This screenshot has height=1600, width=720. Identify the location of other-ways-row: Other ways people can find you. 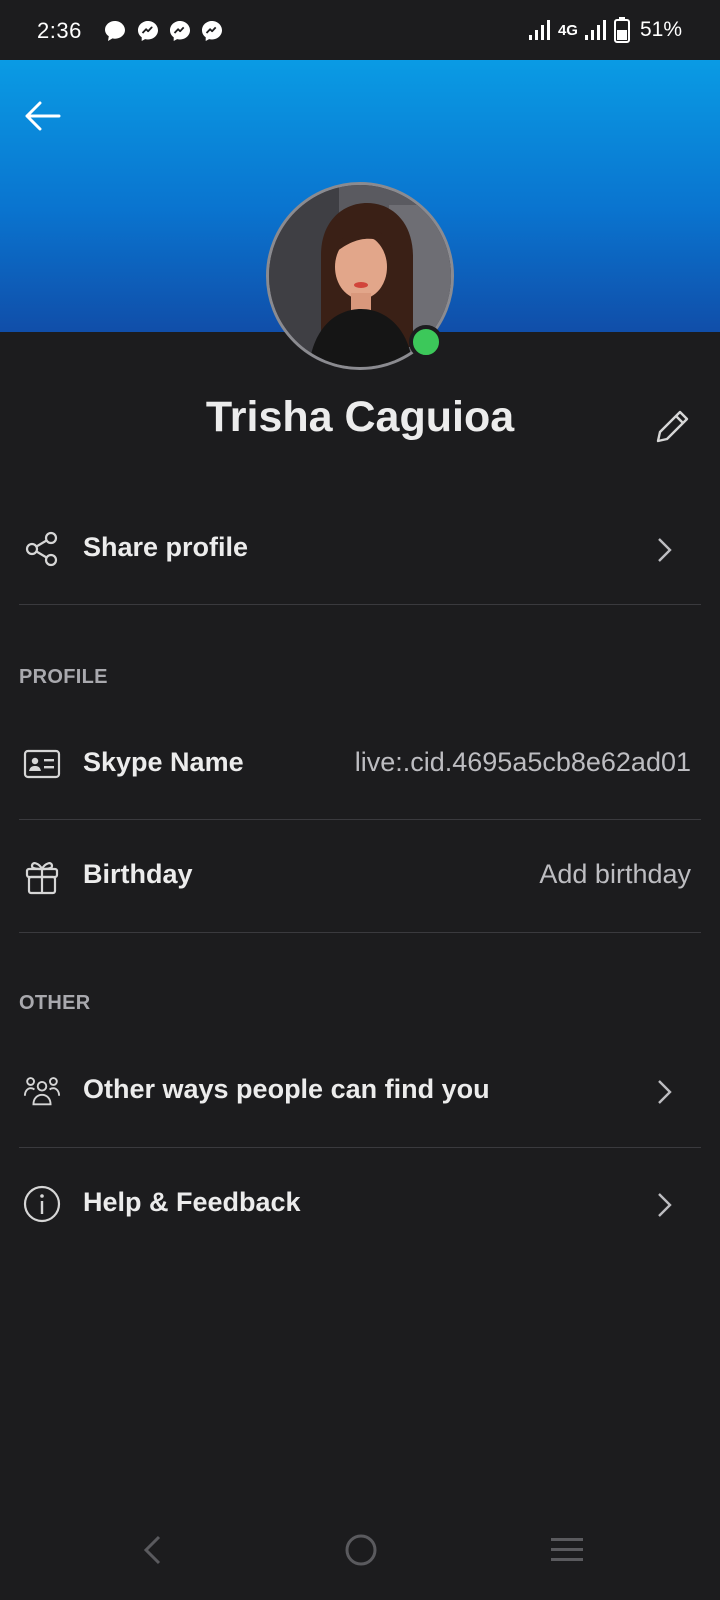
(360, 1092).